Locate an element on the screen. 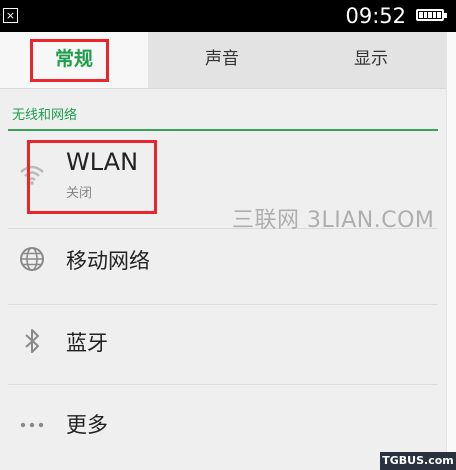 The width and height of the screenshot is (456, 470). bluetooth-title: 蓝牙 is located at coordinates (87, 343).